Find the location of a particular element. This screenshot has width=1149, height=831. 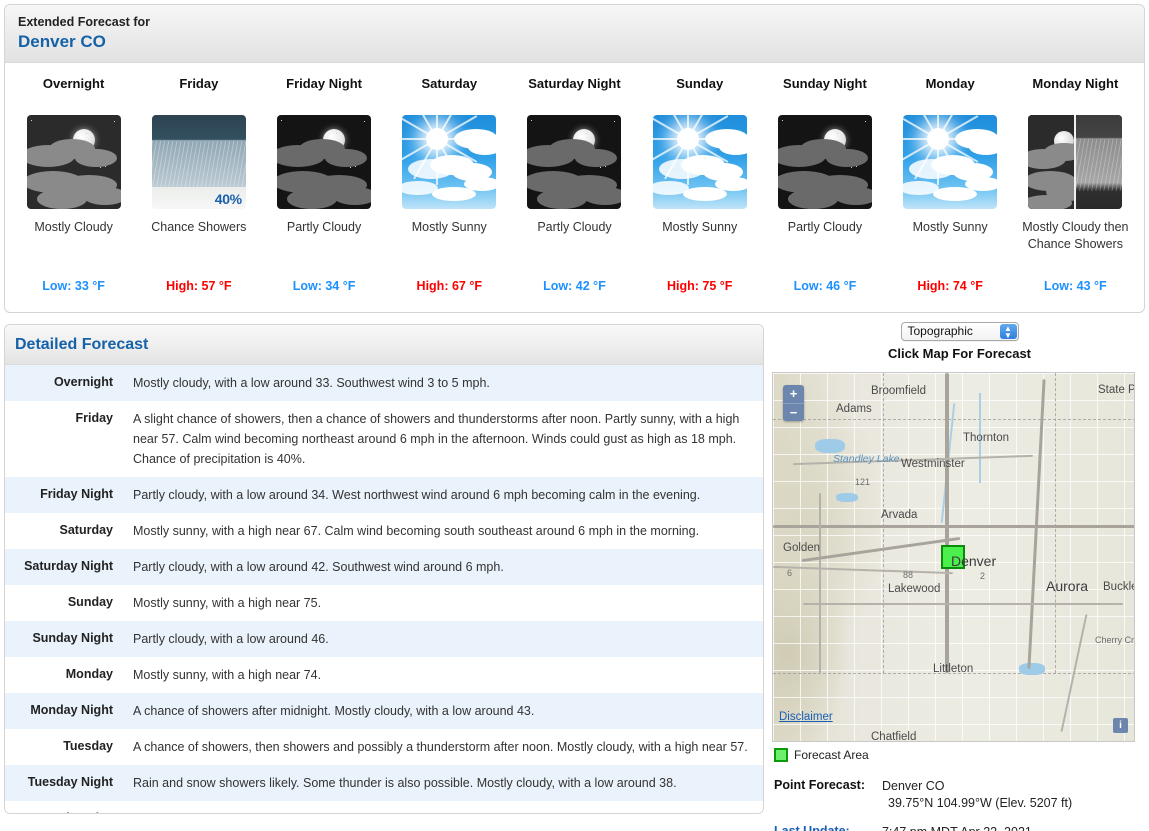

lake is located at coordinates (847, 497).